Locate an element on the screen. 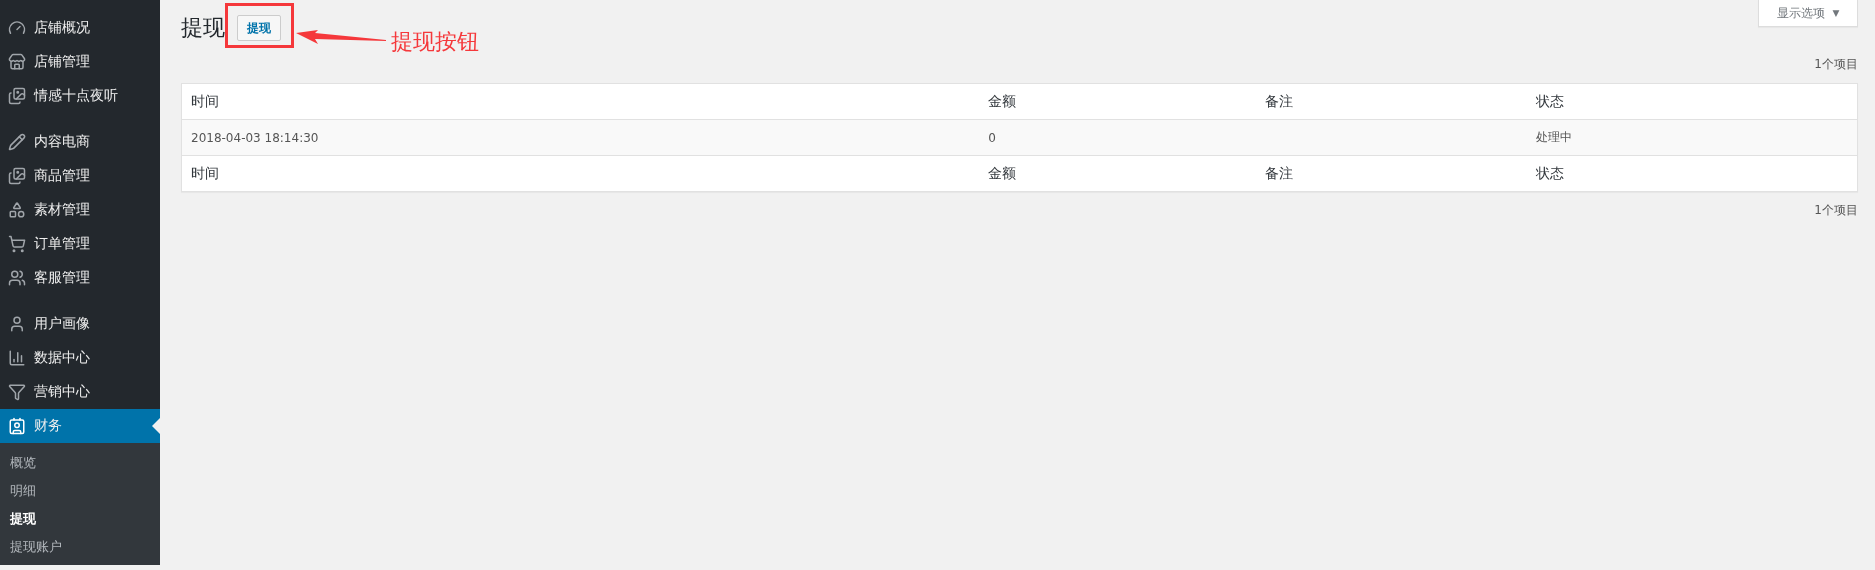  gauge-icon is located at coordinates (17, 28).